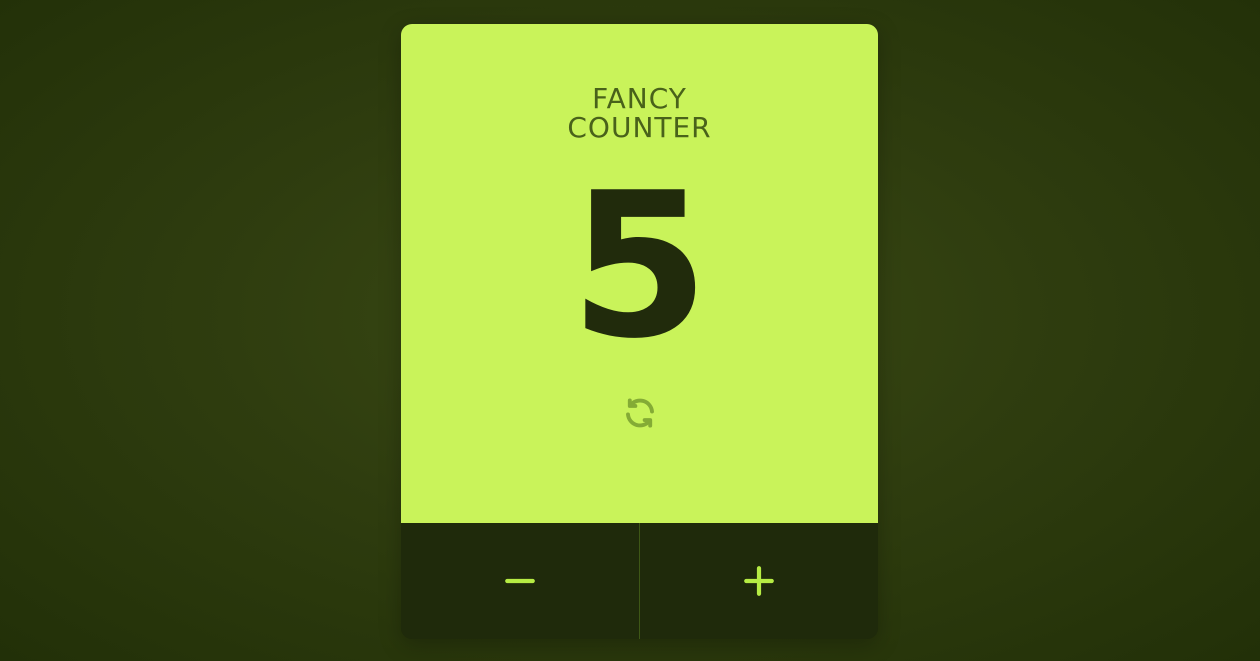  I want to click on decrement-button, so click(520, 581).